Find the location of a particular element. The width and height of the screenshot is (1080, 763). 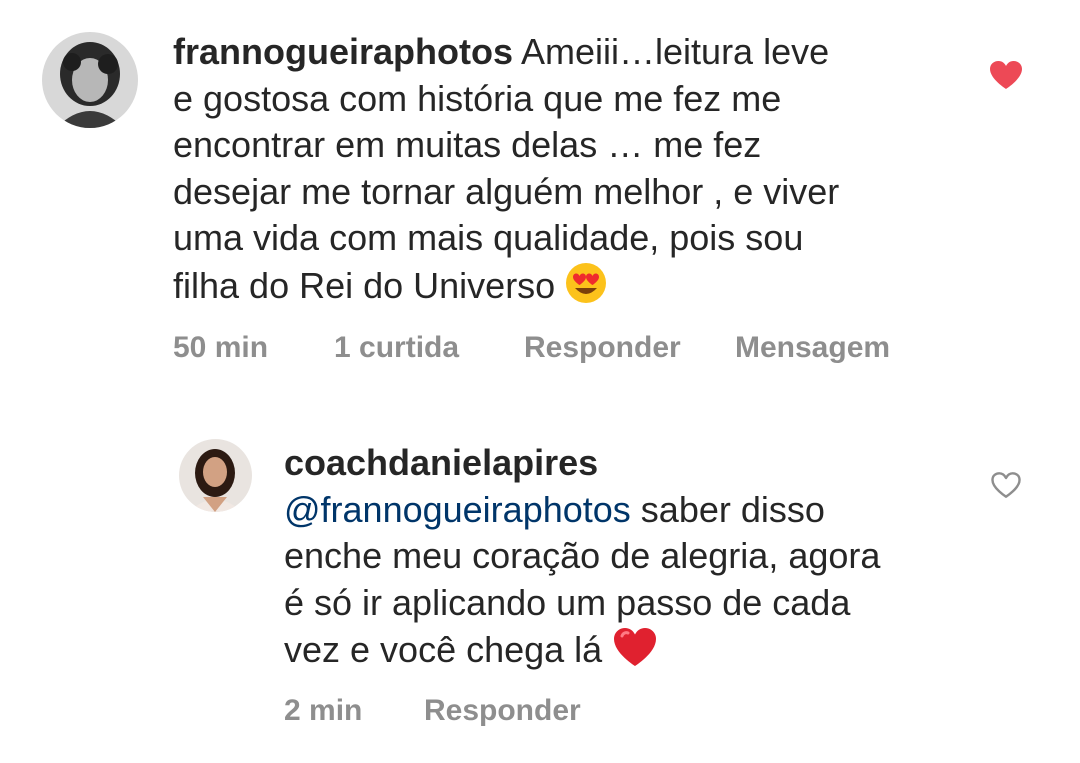

comment-meta: 50 min 1 curtida Responder Mensagem is located at coordinates (573, 351).